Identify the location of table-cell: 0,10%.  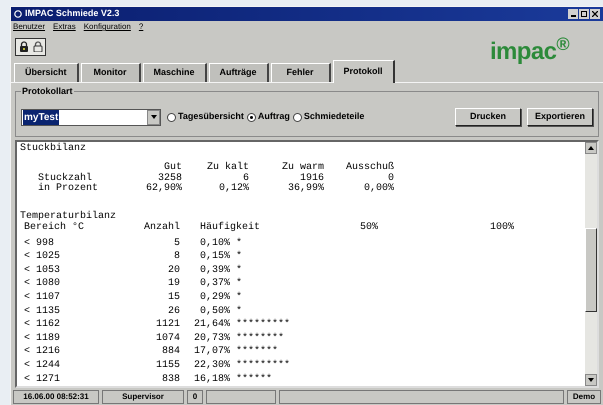
(215, 243).